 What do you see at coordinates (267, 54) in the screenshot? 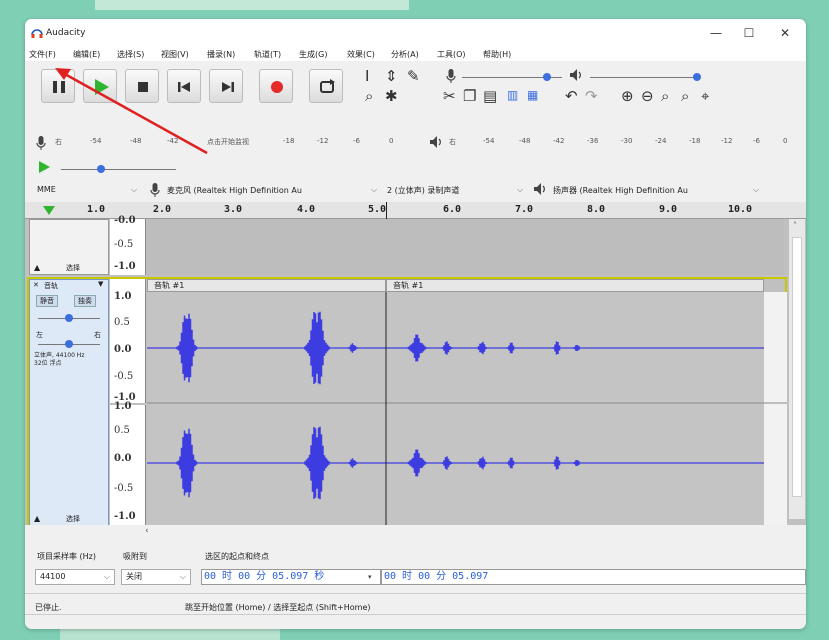
I see `menu-tracks: 轨道(T)` at bounding box center [267, 54].